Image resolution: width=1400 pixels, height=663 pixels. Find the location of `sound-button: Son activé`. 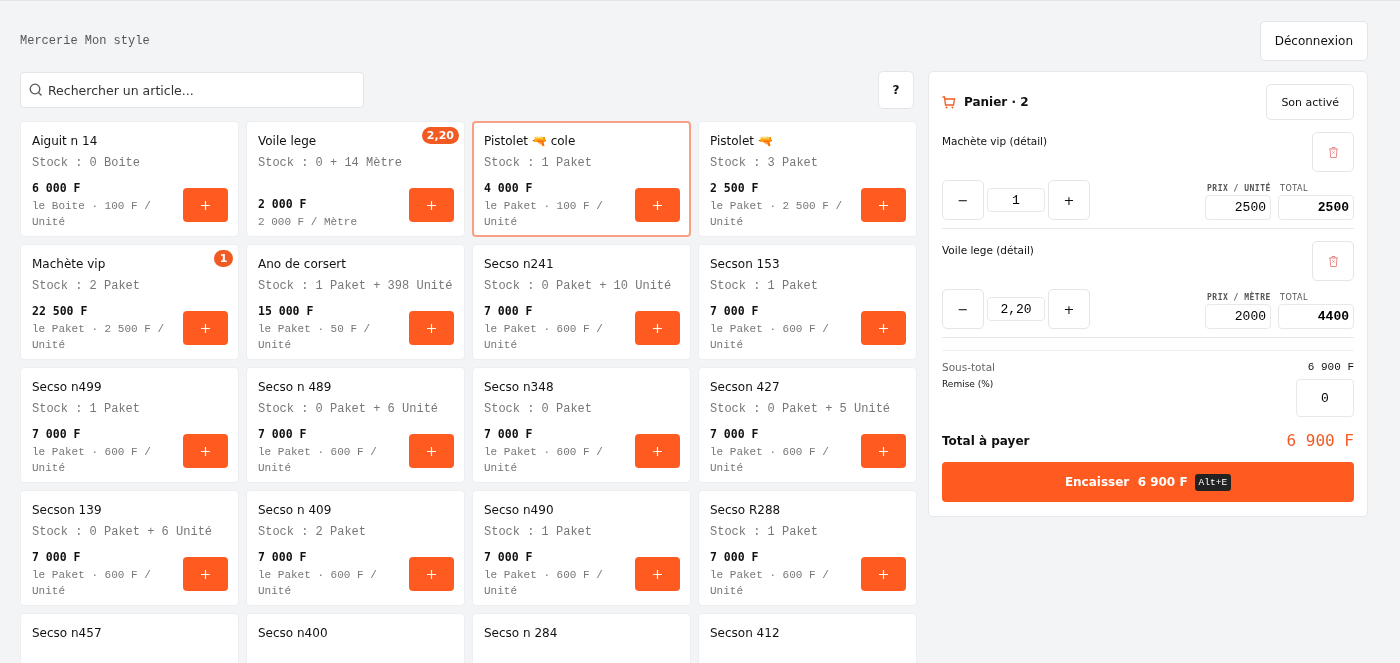

sound-button: Son activé is located at coordinates (1310, 102).